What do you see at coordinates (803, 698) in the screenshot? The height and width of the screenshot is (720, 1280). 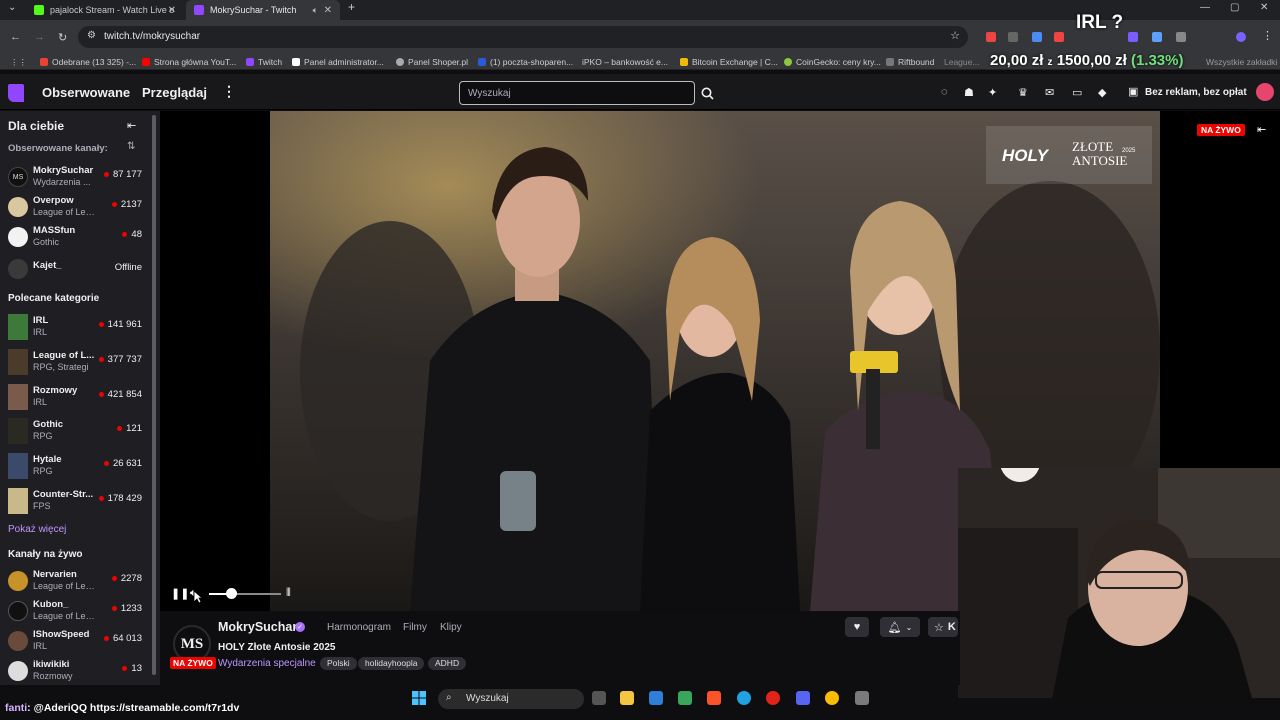 I see `discord-icon` at bounding box center [803, 698].